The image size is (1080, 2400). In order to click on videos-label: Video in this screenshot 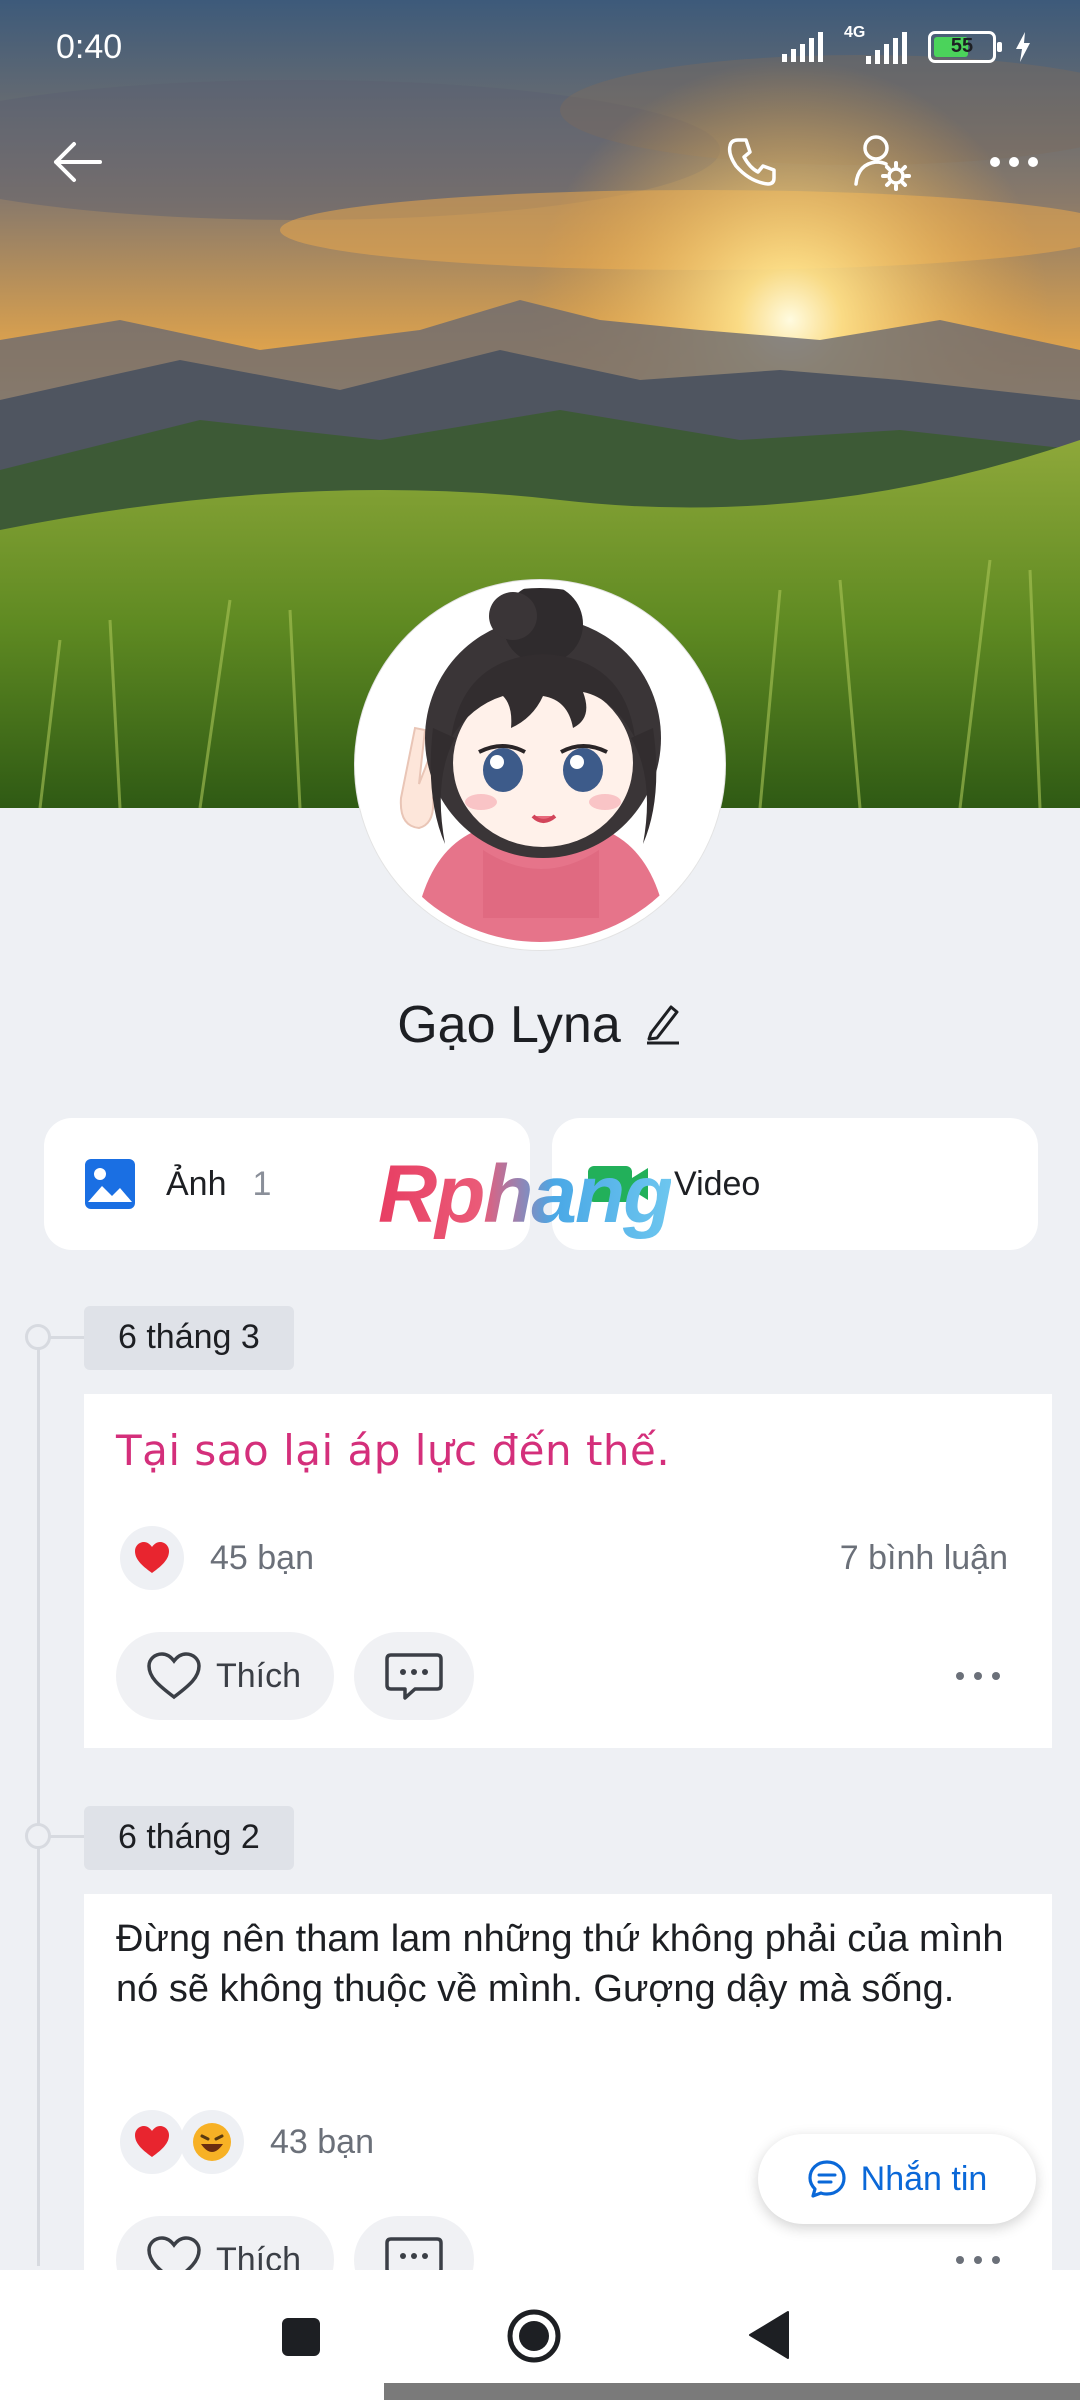, I will do `click(717, 1183)`.